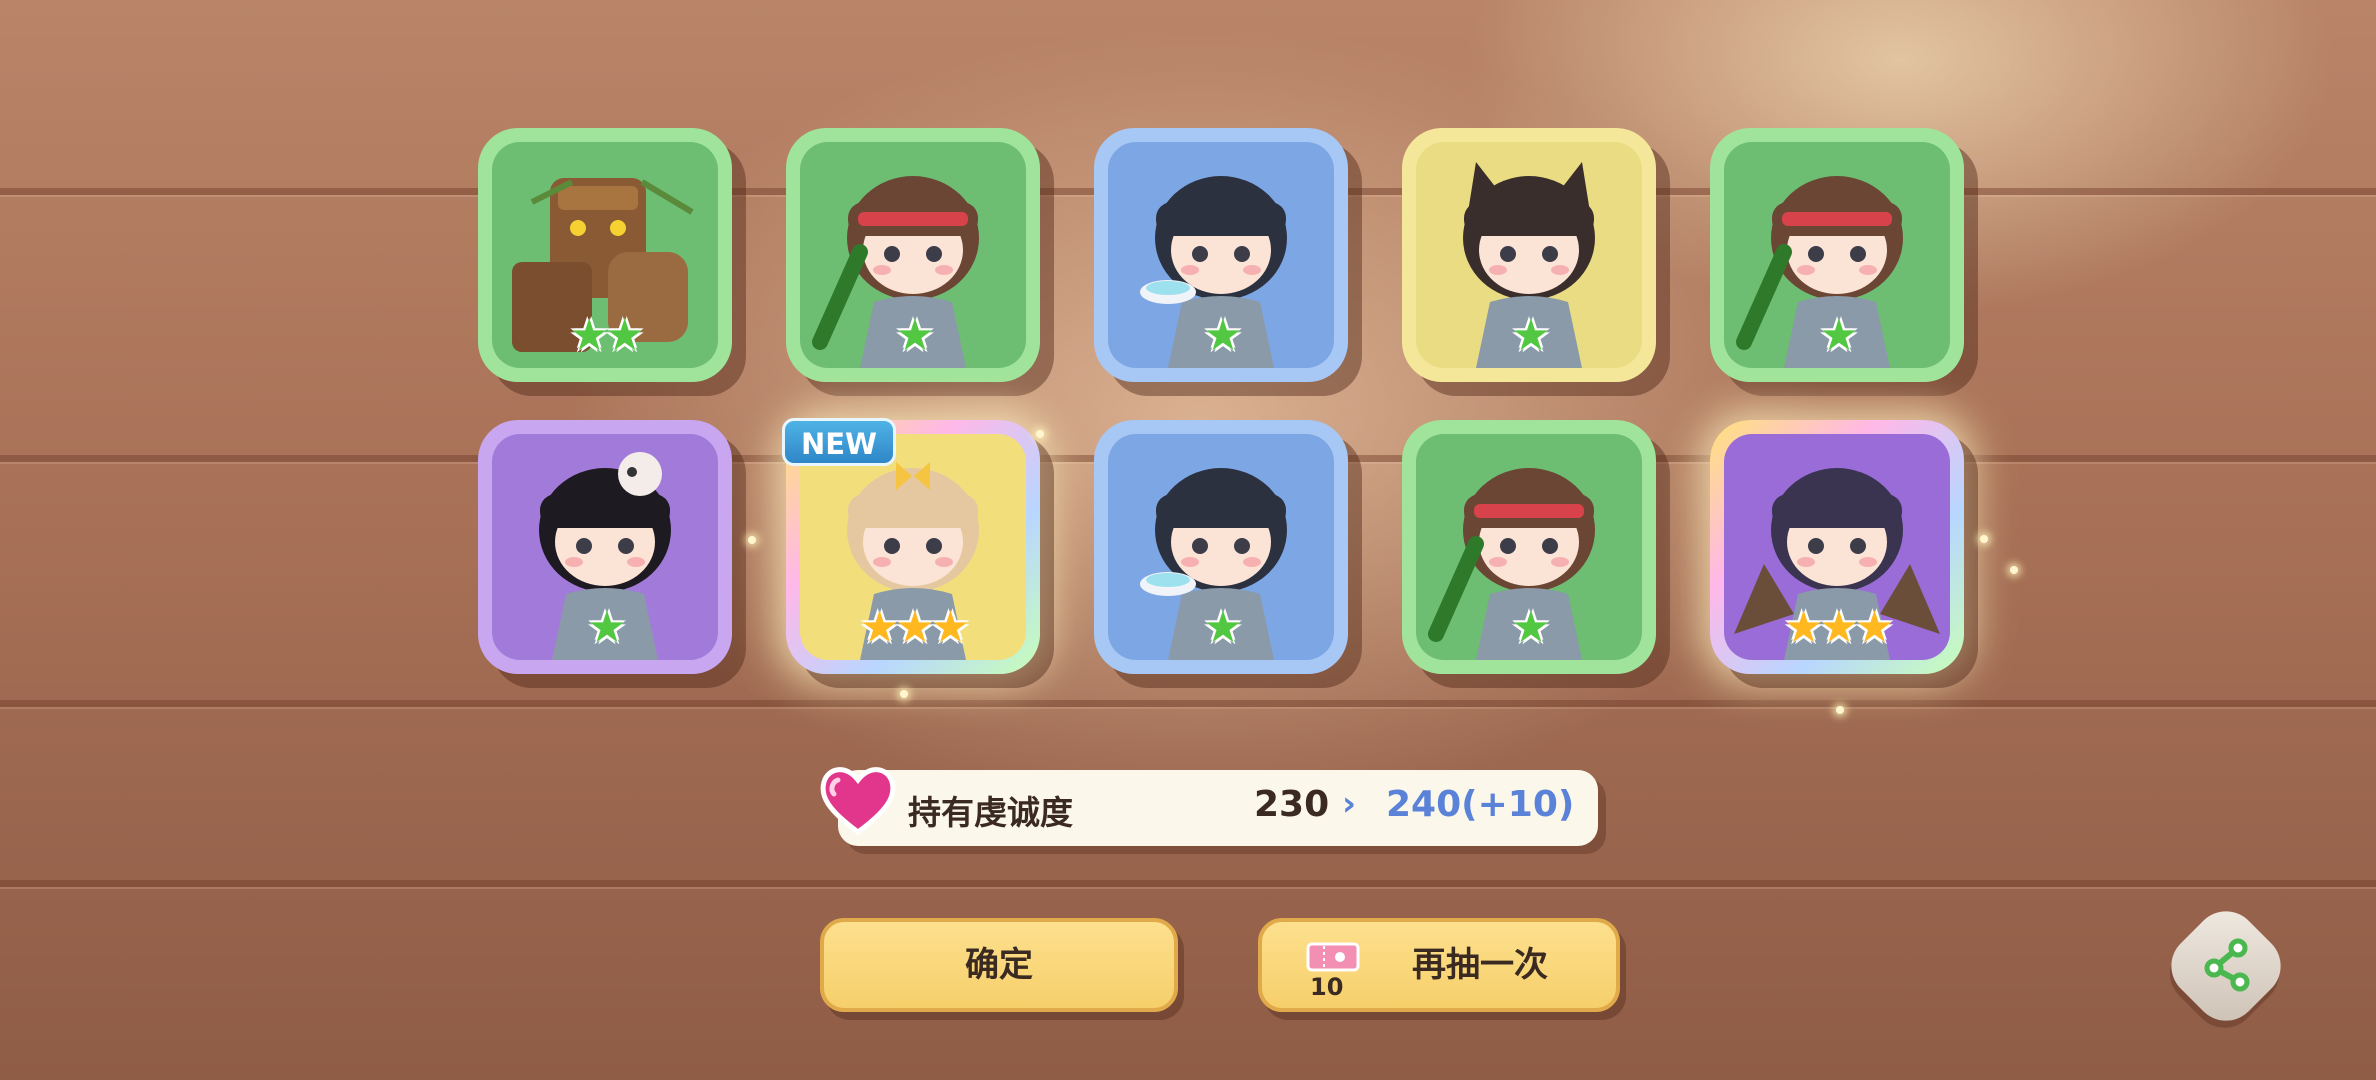 The image size is (2376, 1080). I want to click on card-wolf-girl: ★, so click(1529, 255).